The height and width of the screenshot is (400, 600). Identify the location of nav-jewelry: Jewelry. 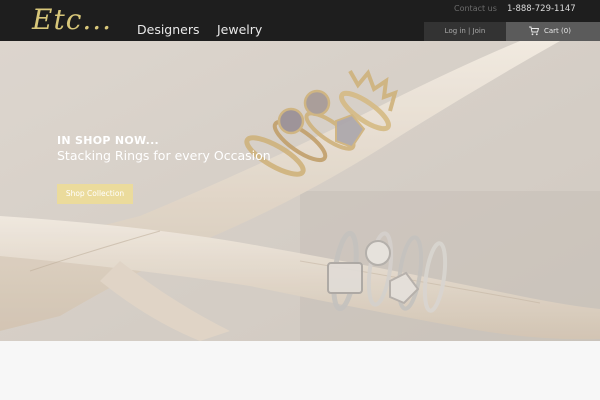
(239, 29).